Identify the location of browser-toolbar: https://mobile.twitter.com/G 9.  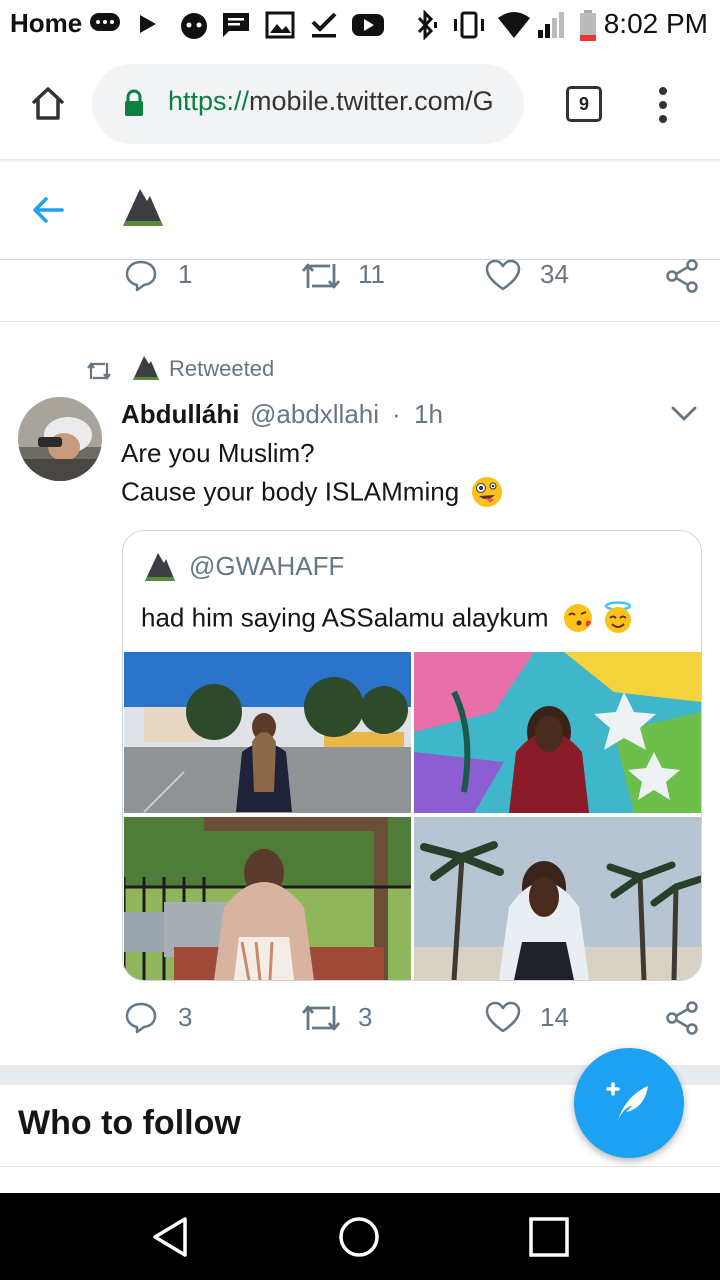
(360, 105).